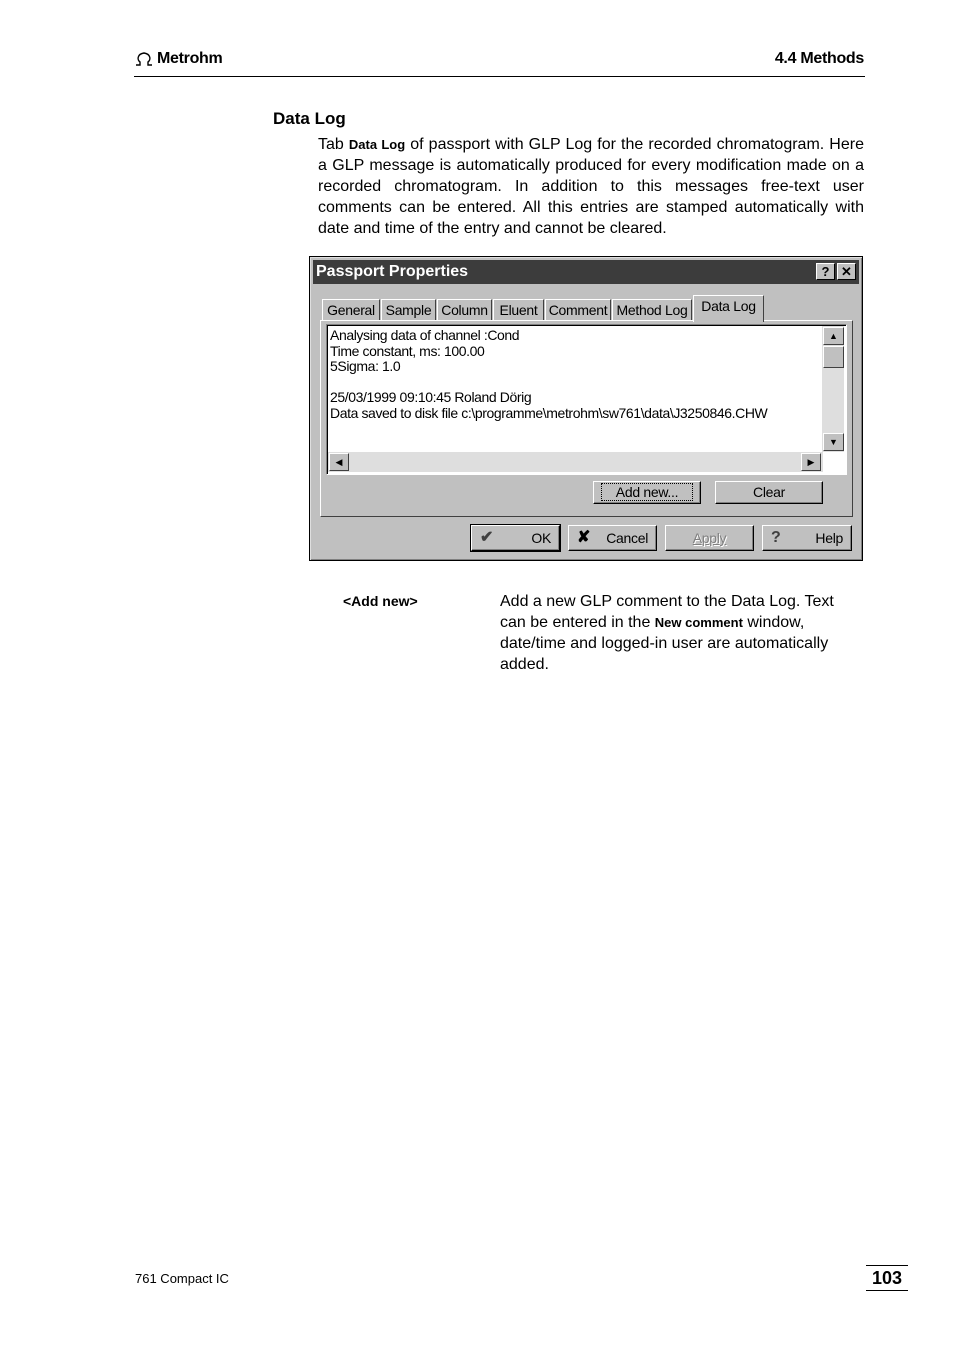 The height and width of the screenshot is (1351, 954). I want to click on page-number: 103, so click(887, 1278).